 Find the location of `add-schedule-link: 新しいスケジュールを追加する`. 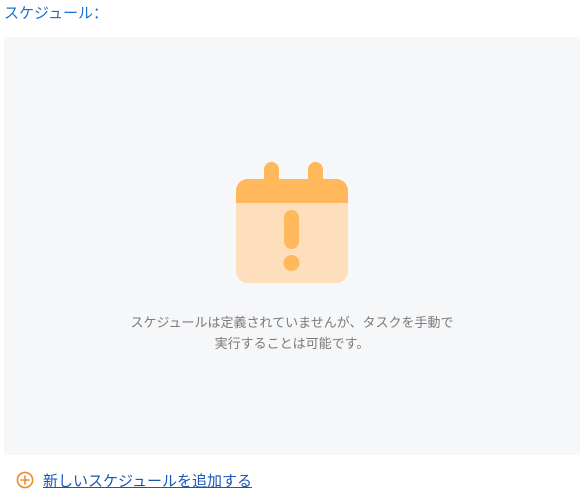

add-schedule-link: 新しいスケジュールを追加する is located at coordinates (147, 480).